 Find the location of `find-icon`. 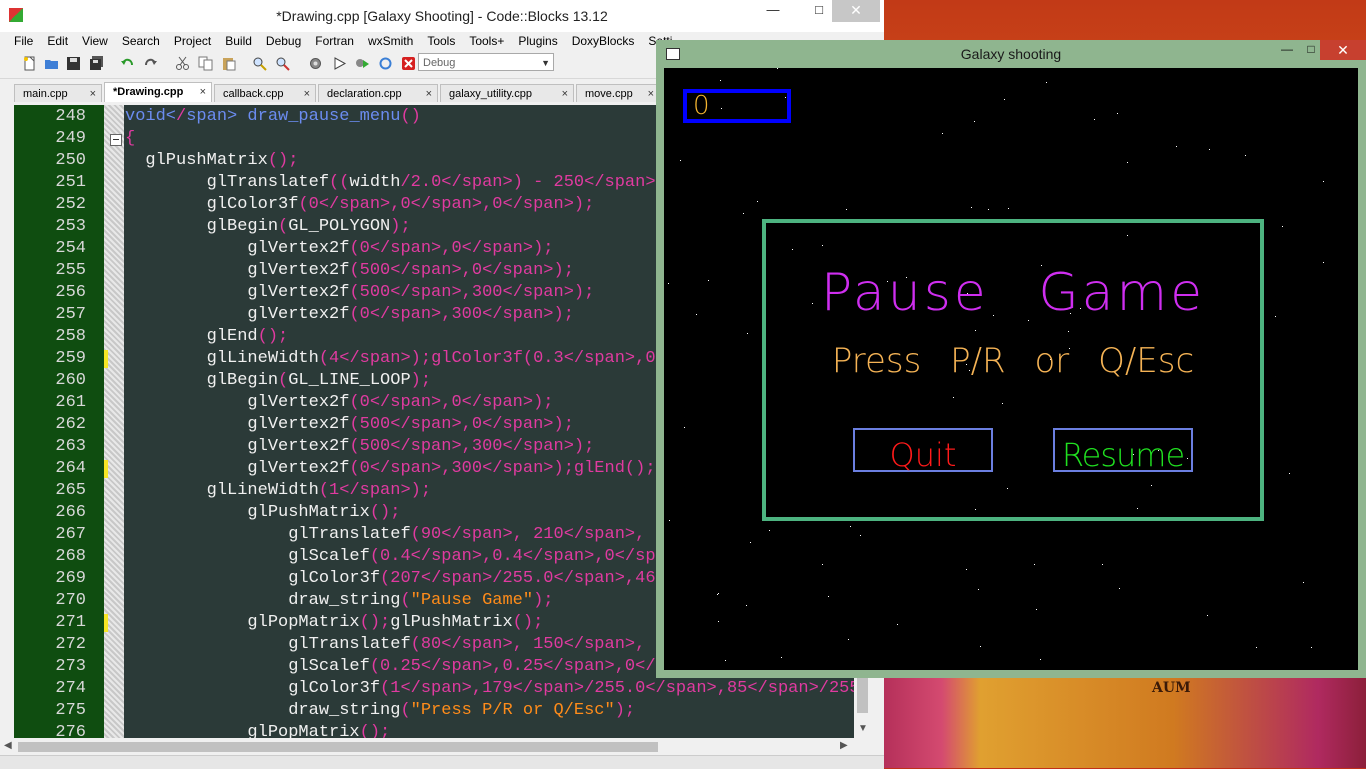

find-icon is located at coordinates (259, 63).